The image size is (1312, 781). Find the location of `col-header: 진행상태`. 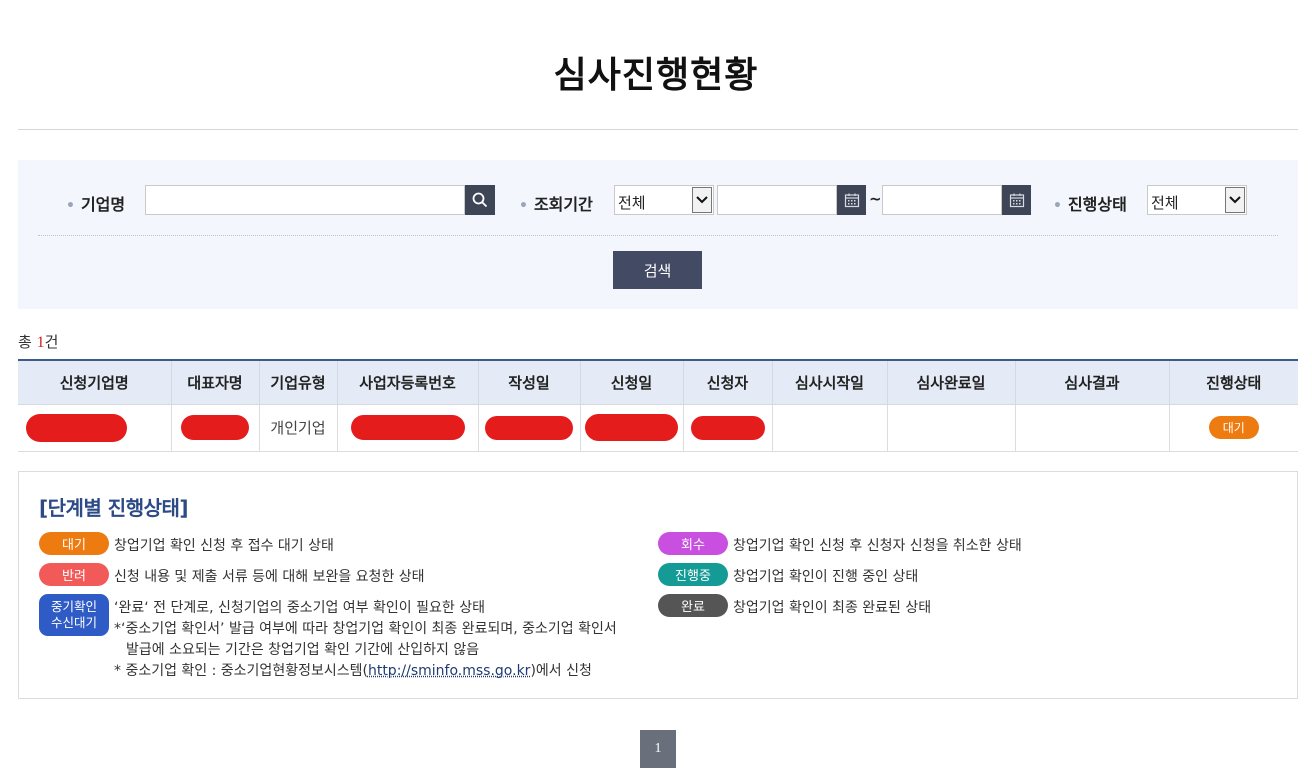

col-header: 진행상태 is located at coordinates (1233, 382).